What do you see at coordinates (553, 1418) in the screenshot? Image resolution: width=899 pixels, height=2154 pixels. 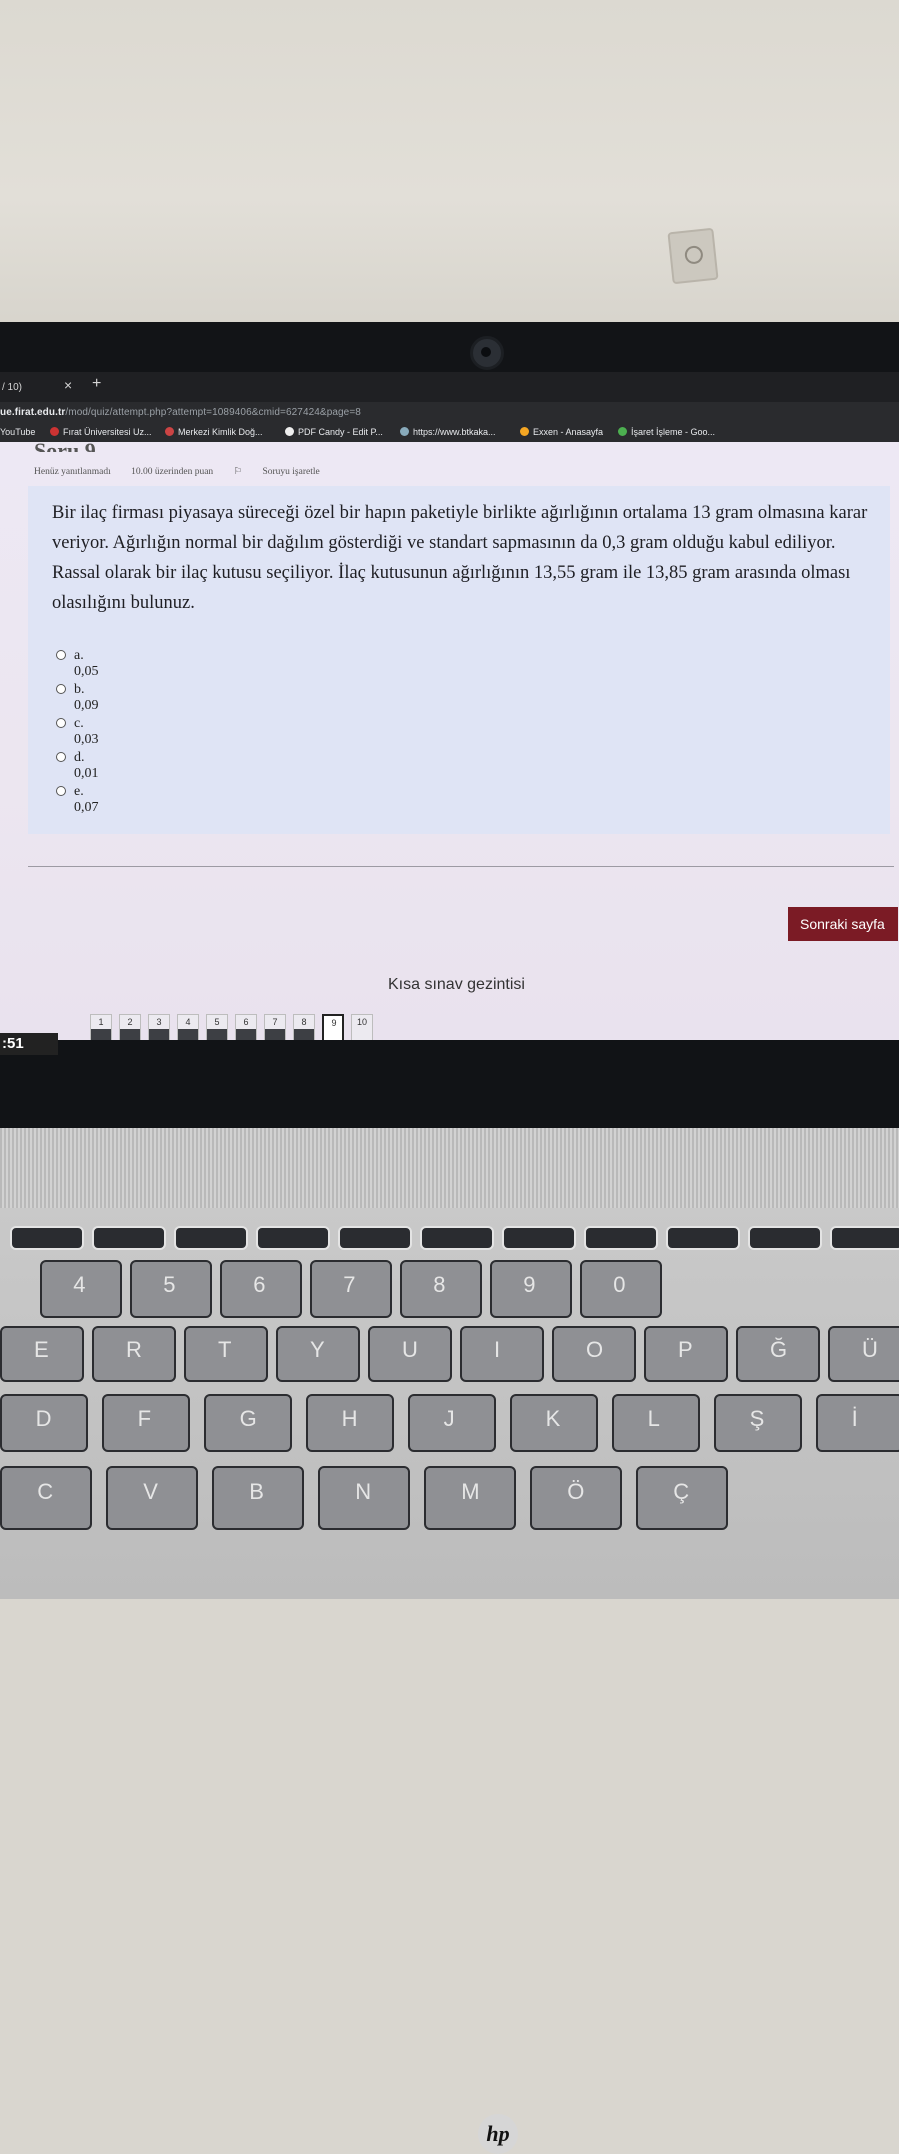 I see `key-label: K` at bounding box center [553, 1418].